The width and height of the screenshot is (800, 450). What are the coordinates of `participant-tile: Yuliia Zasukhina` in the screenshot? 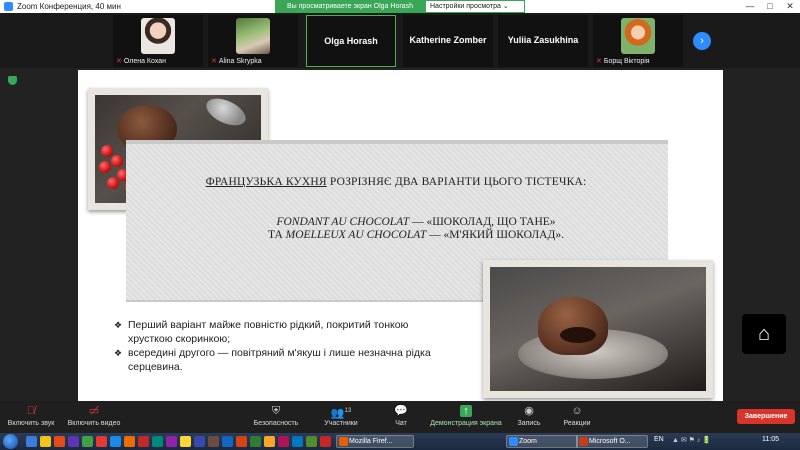 It's located at (543, 41).